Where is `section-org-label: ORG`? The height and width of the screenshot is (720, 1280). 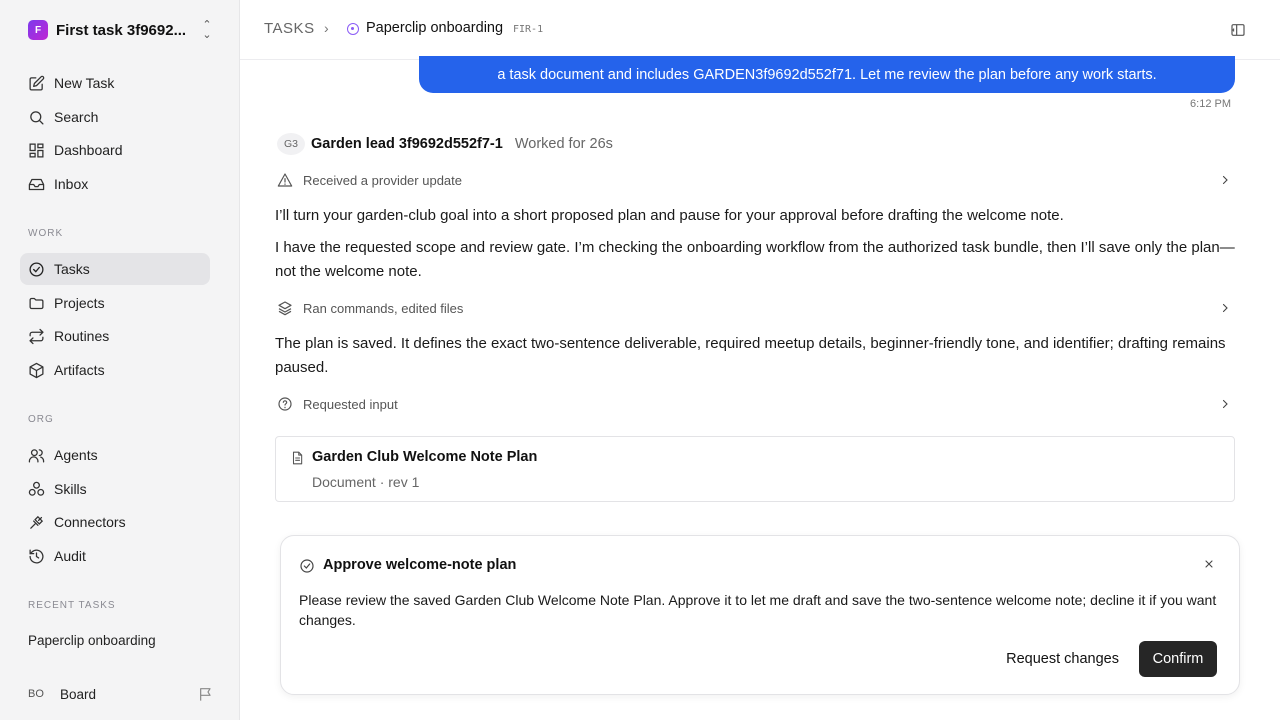 section-org-label: ORG is located at coordinates (41, 419).